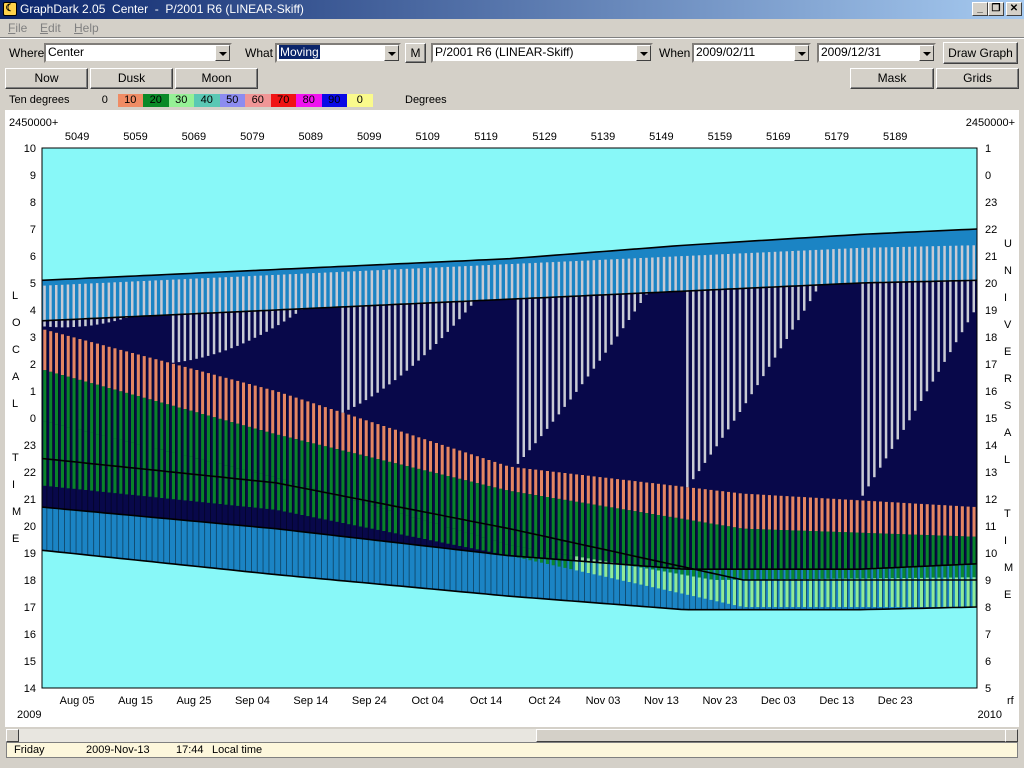 Image resolution: width=1024 pixels, height=768 pixels. What do you see at coordinates (391, 53) in the screenshot?
I see `what-dropdown-arrow-icon` at bounding box center [391, 53].